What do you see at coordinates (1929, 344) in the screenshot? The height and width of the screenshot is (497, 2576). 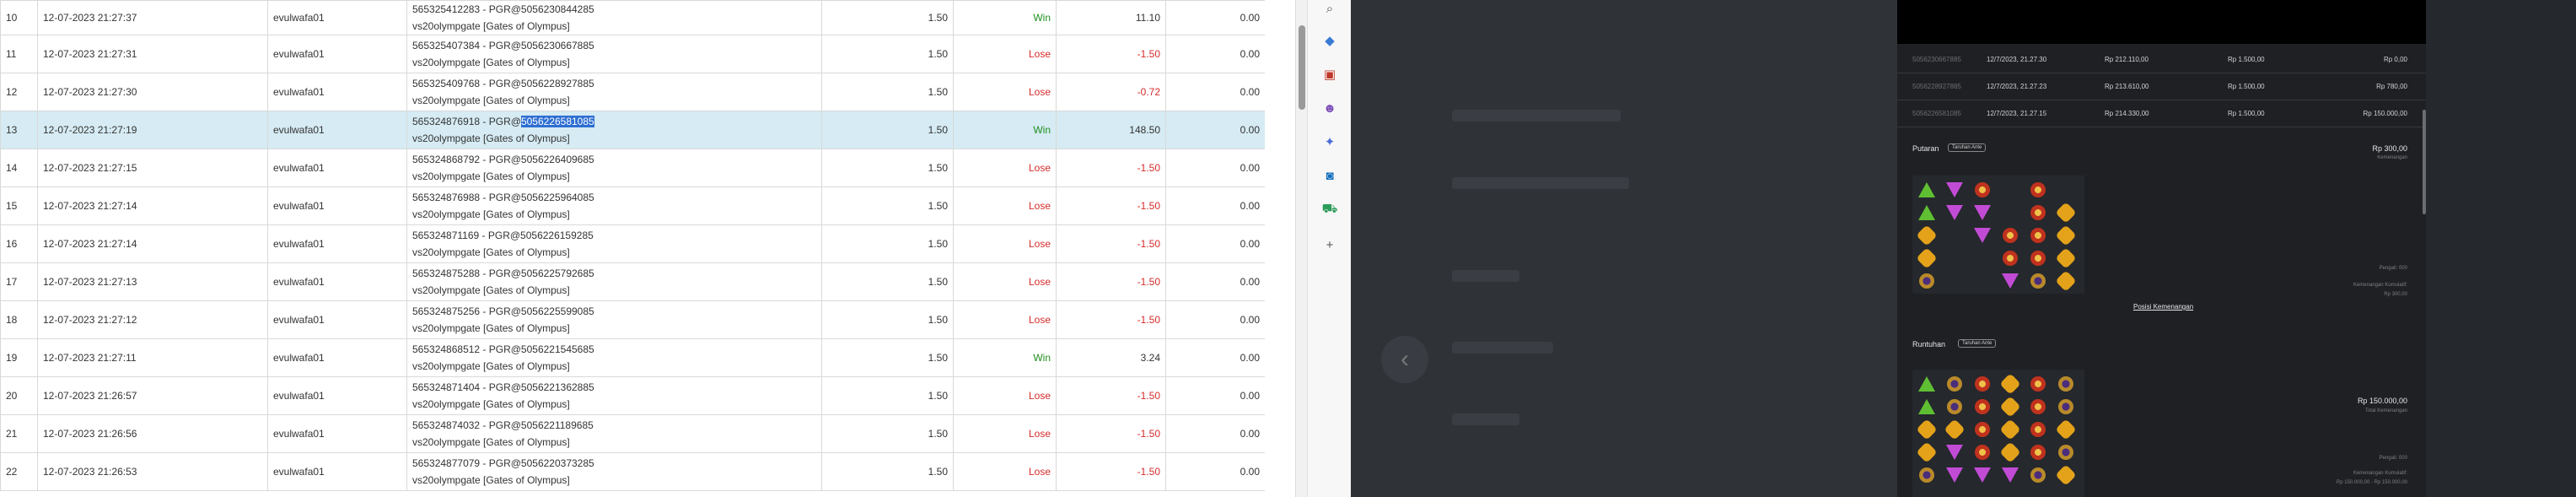 I see `tumble-title: Runtuhan` at bounding box center [1929, 344].